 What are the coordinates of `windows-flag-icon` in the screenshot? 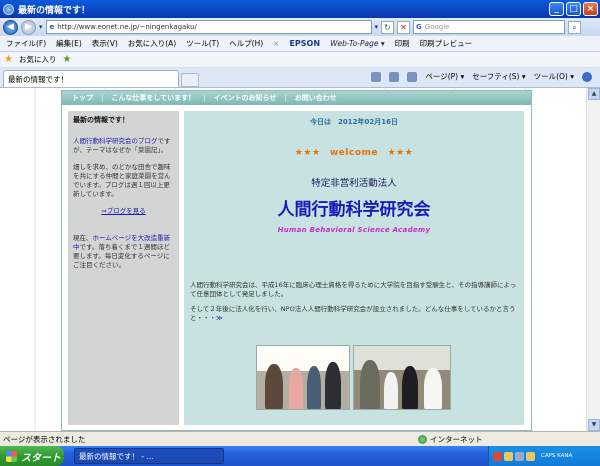 It's located at (11, 456).